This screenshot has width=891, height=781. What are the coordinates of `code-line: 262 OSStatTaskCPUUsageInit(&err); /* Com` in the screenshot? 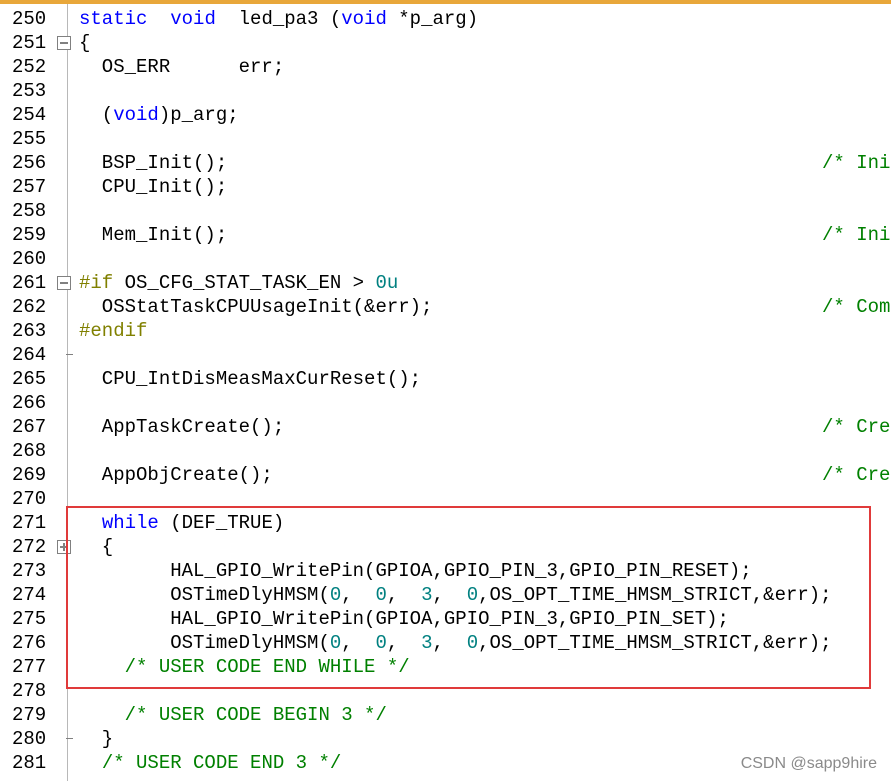 It's located at (445, 307).